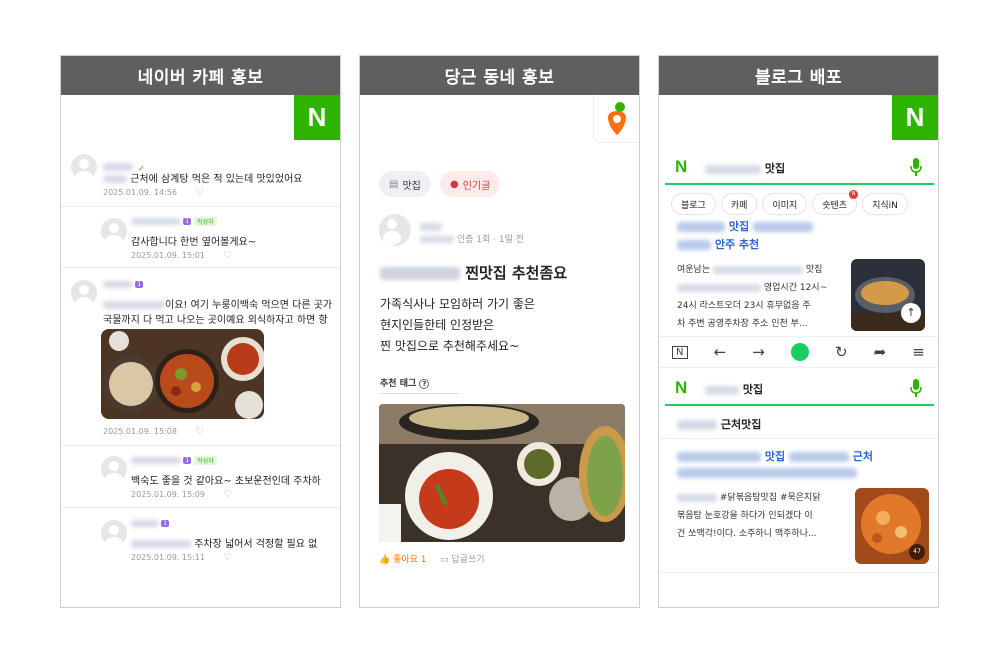 The image size is (1000, 665). What do you see at coordinates (720, 352) in the screenshot?
I see `back-icon: ←` at bounding box center [720, 352].